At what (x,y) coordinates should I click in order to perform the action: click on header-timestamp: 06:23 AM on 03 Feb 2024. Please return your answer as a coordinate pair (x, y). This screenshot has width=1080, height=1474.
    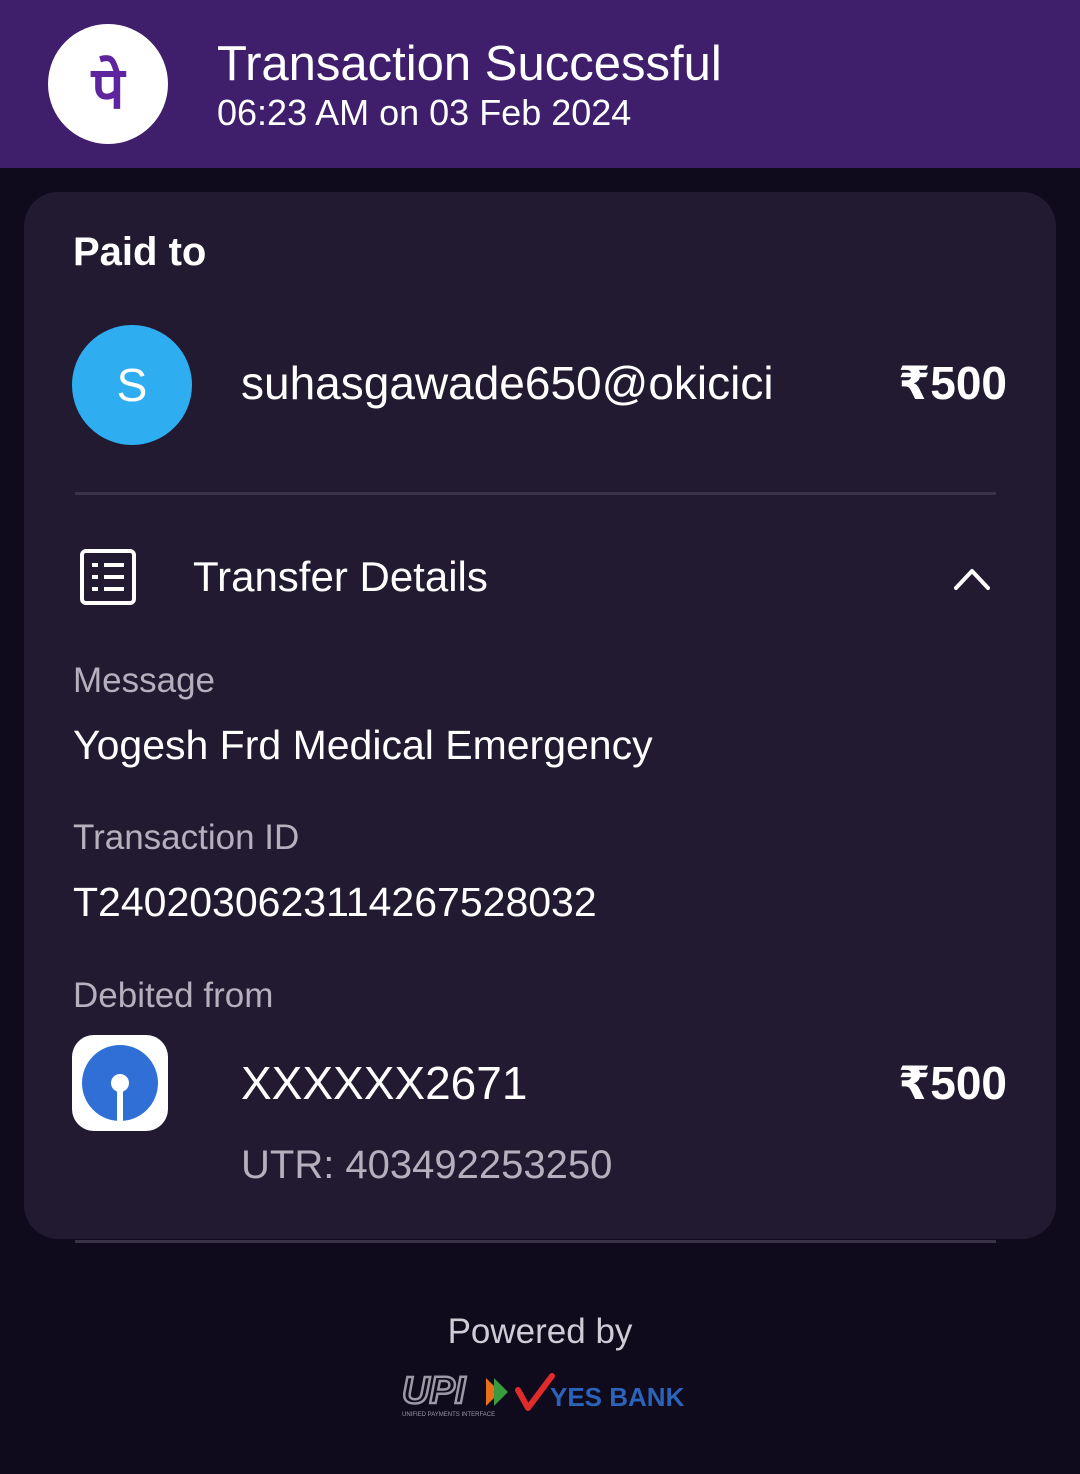
    Looking at the image, I should click on (424, 112).